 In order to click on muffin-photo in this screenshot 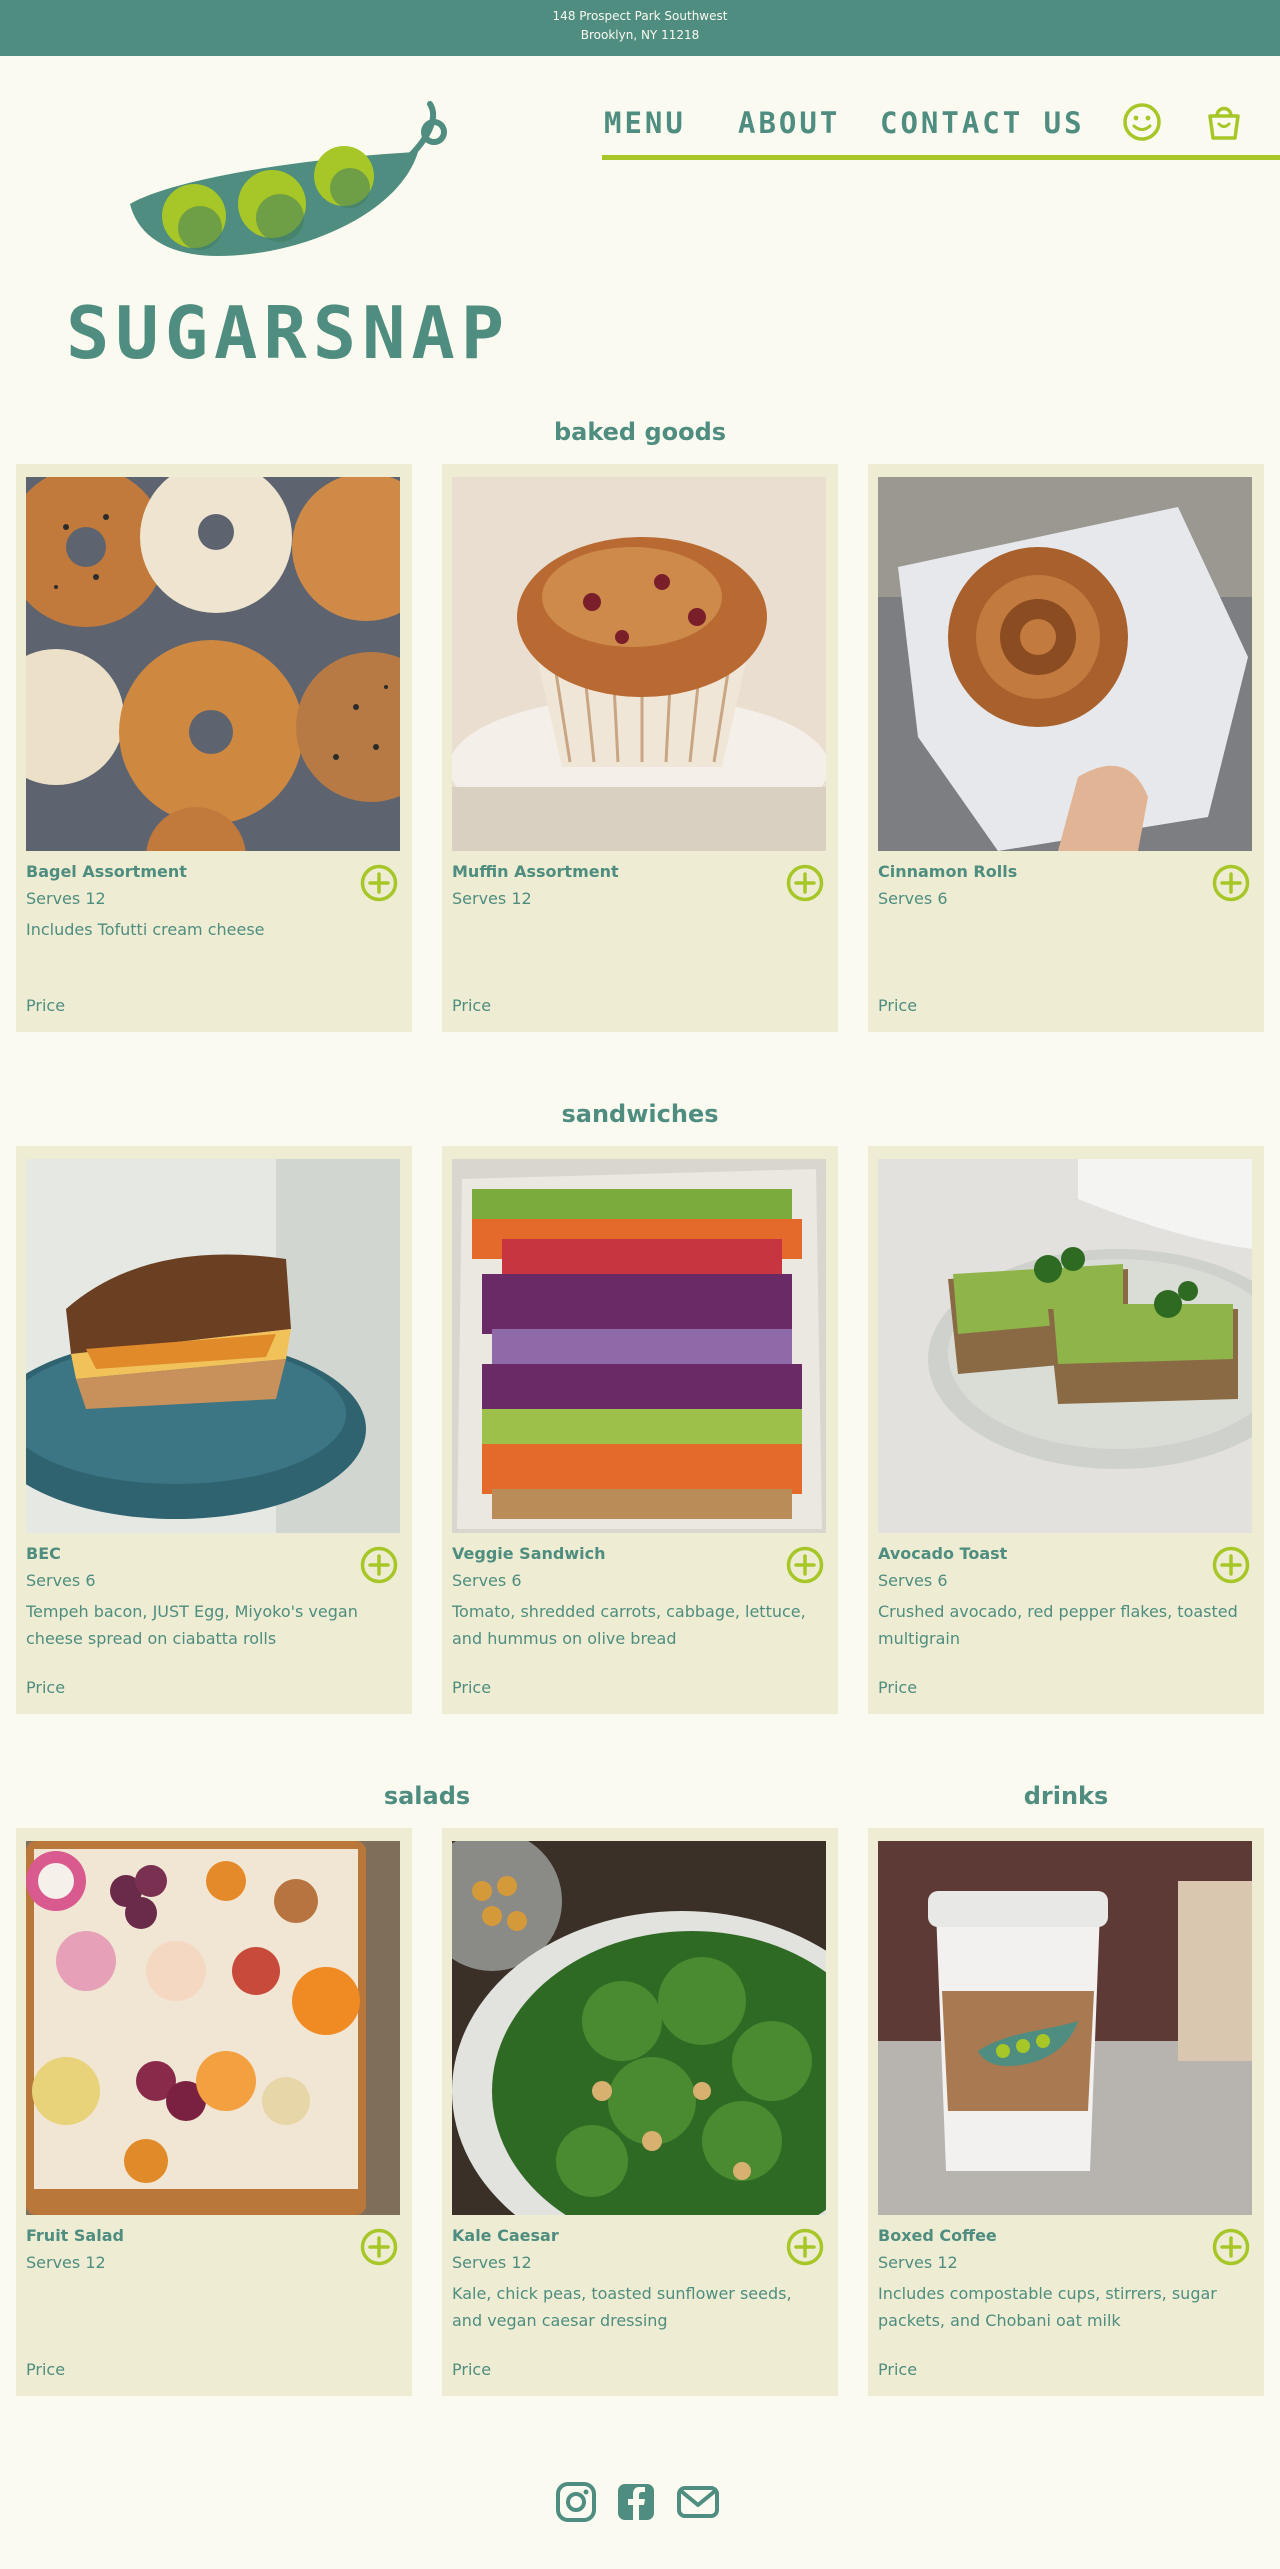, I will do `click(639, 664)`.